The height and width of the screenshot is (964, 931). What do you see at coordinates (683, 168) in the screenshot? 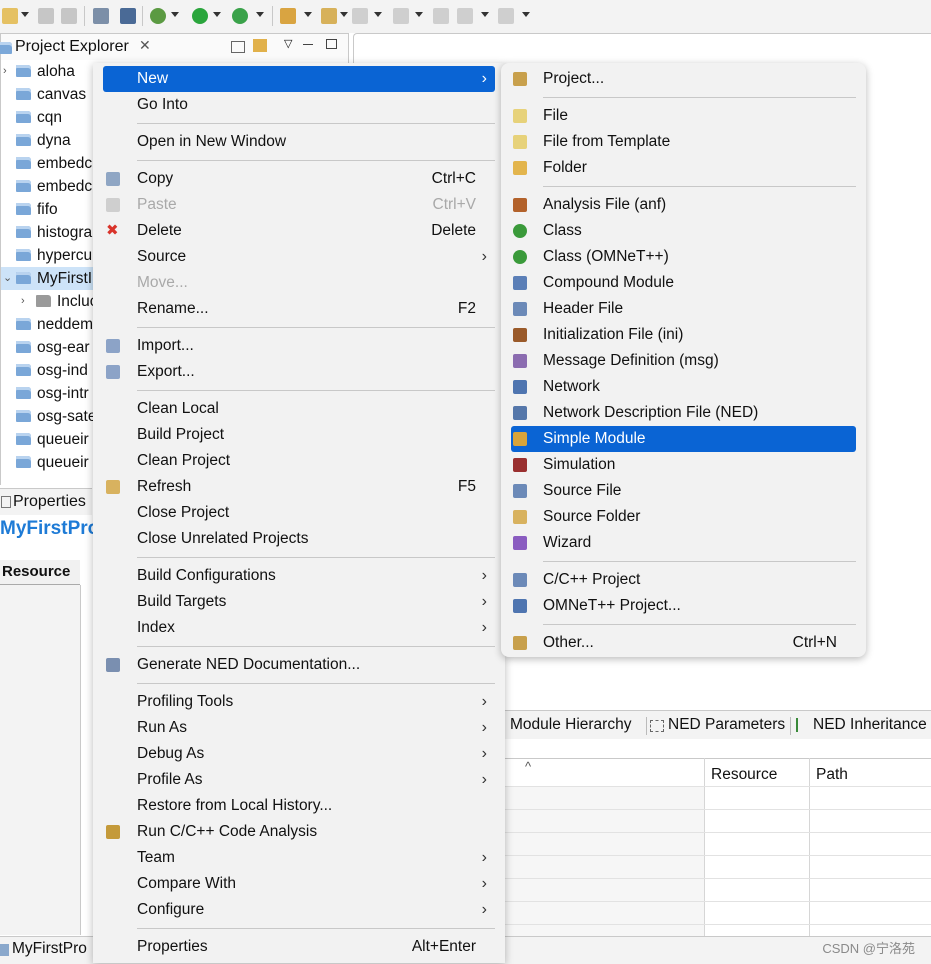
I see `new-menu-item-folder: Folder` at bounding box center [683, 168].